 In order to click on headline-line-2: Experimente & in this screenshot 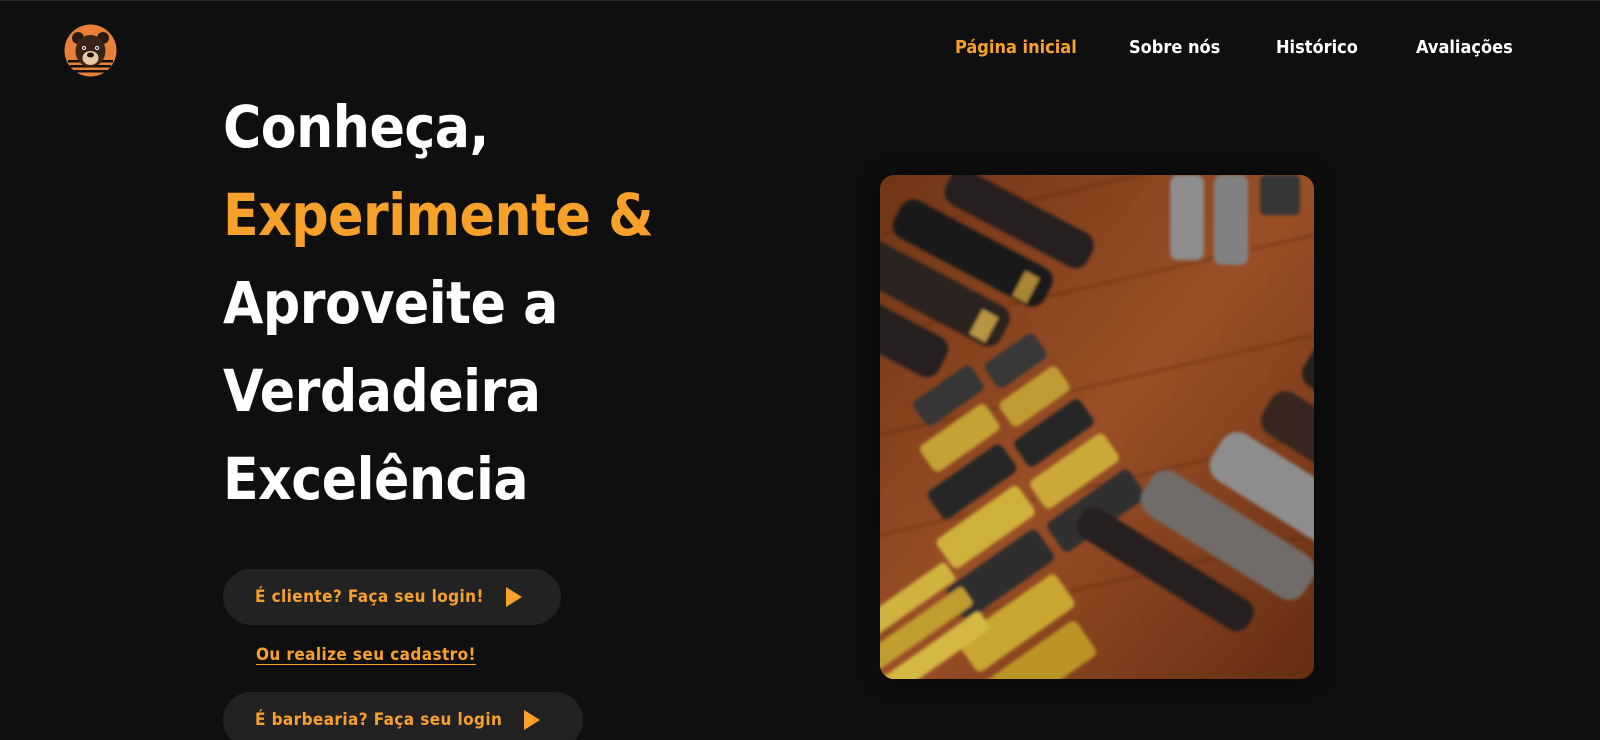, I will do `click(438, 215)`.